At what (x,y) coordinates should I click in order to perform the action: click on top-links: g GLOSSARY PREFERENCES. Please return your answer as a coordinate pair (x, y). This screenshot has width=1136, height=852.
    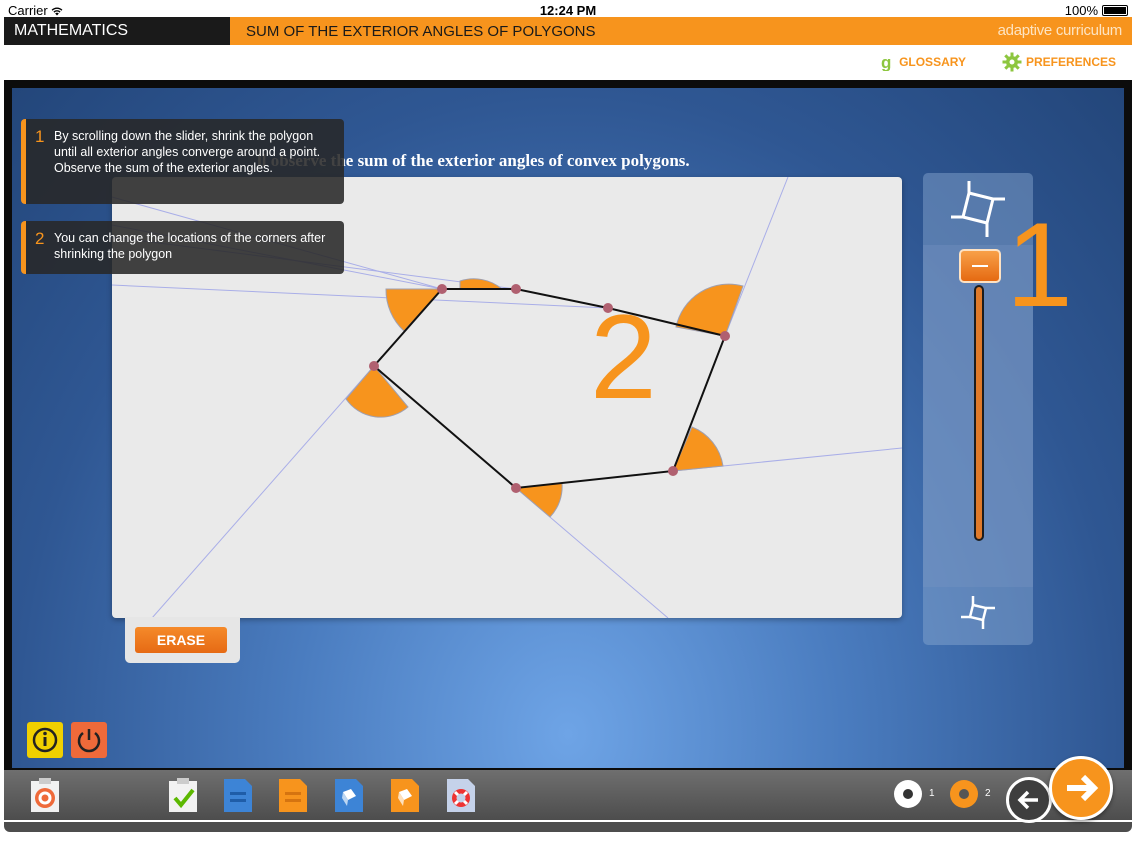
    Looking at the image, I should click on (997, 62).